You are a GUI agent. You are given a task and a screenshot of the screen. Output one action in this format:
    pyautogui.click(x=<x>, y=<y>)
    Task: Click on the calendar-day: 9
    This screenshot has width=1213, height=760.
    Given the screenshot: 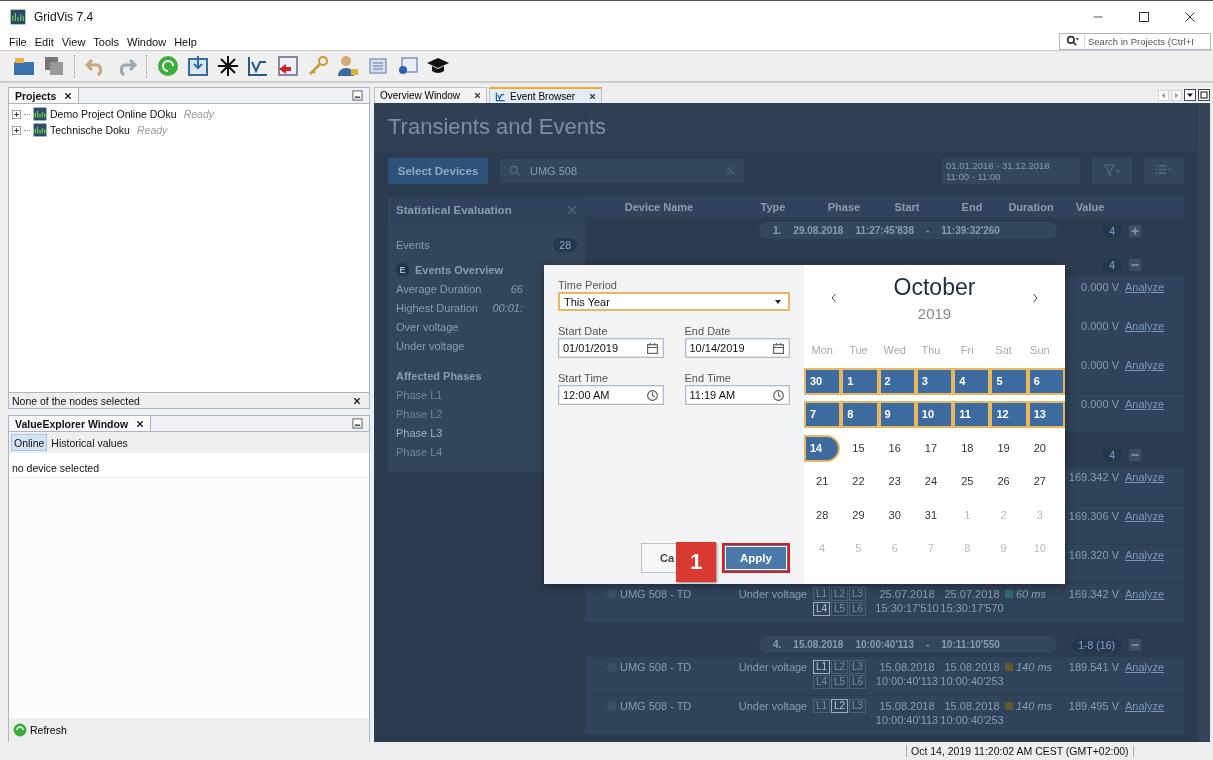 What is the action you would take?
    pyautogui.click(x=897, y=414)
    